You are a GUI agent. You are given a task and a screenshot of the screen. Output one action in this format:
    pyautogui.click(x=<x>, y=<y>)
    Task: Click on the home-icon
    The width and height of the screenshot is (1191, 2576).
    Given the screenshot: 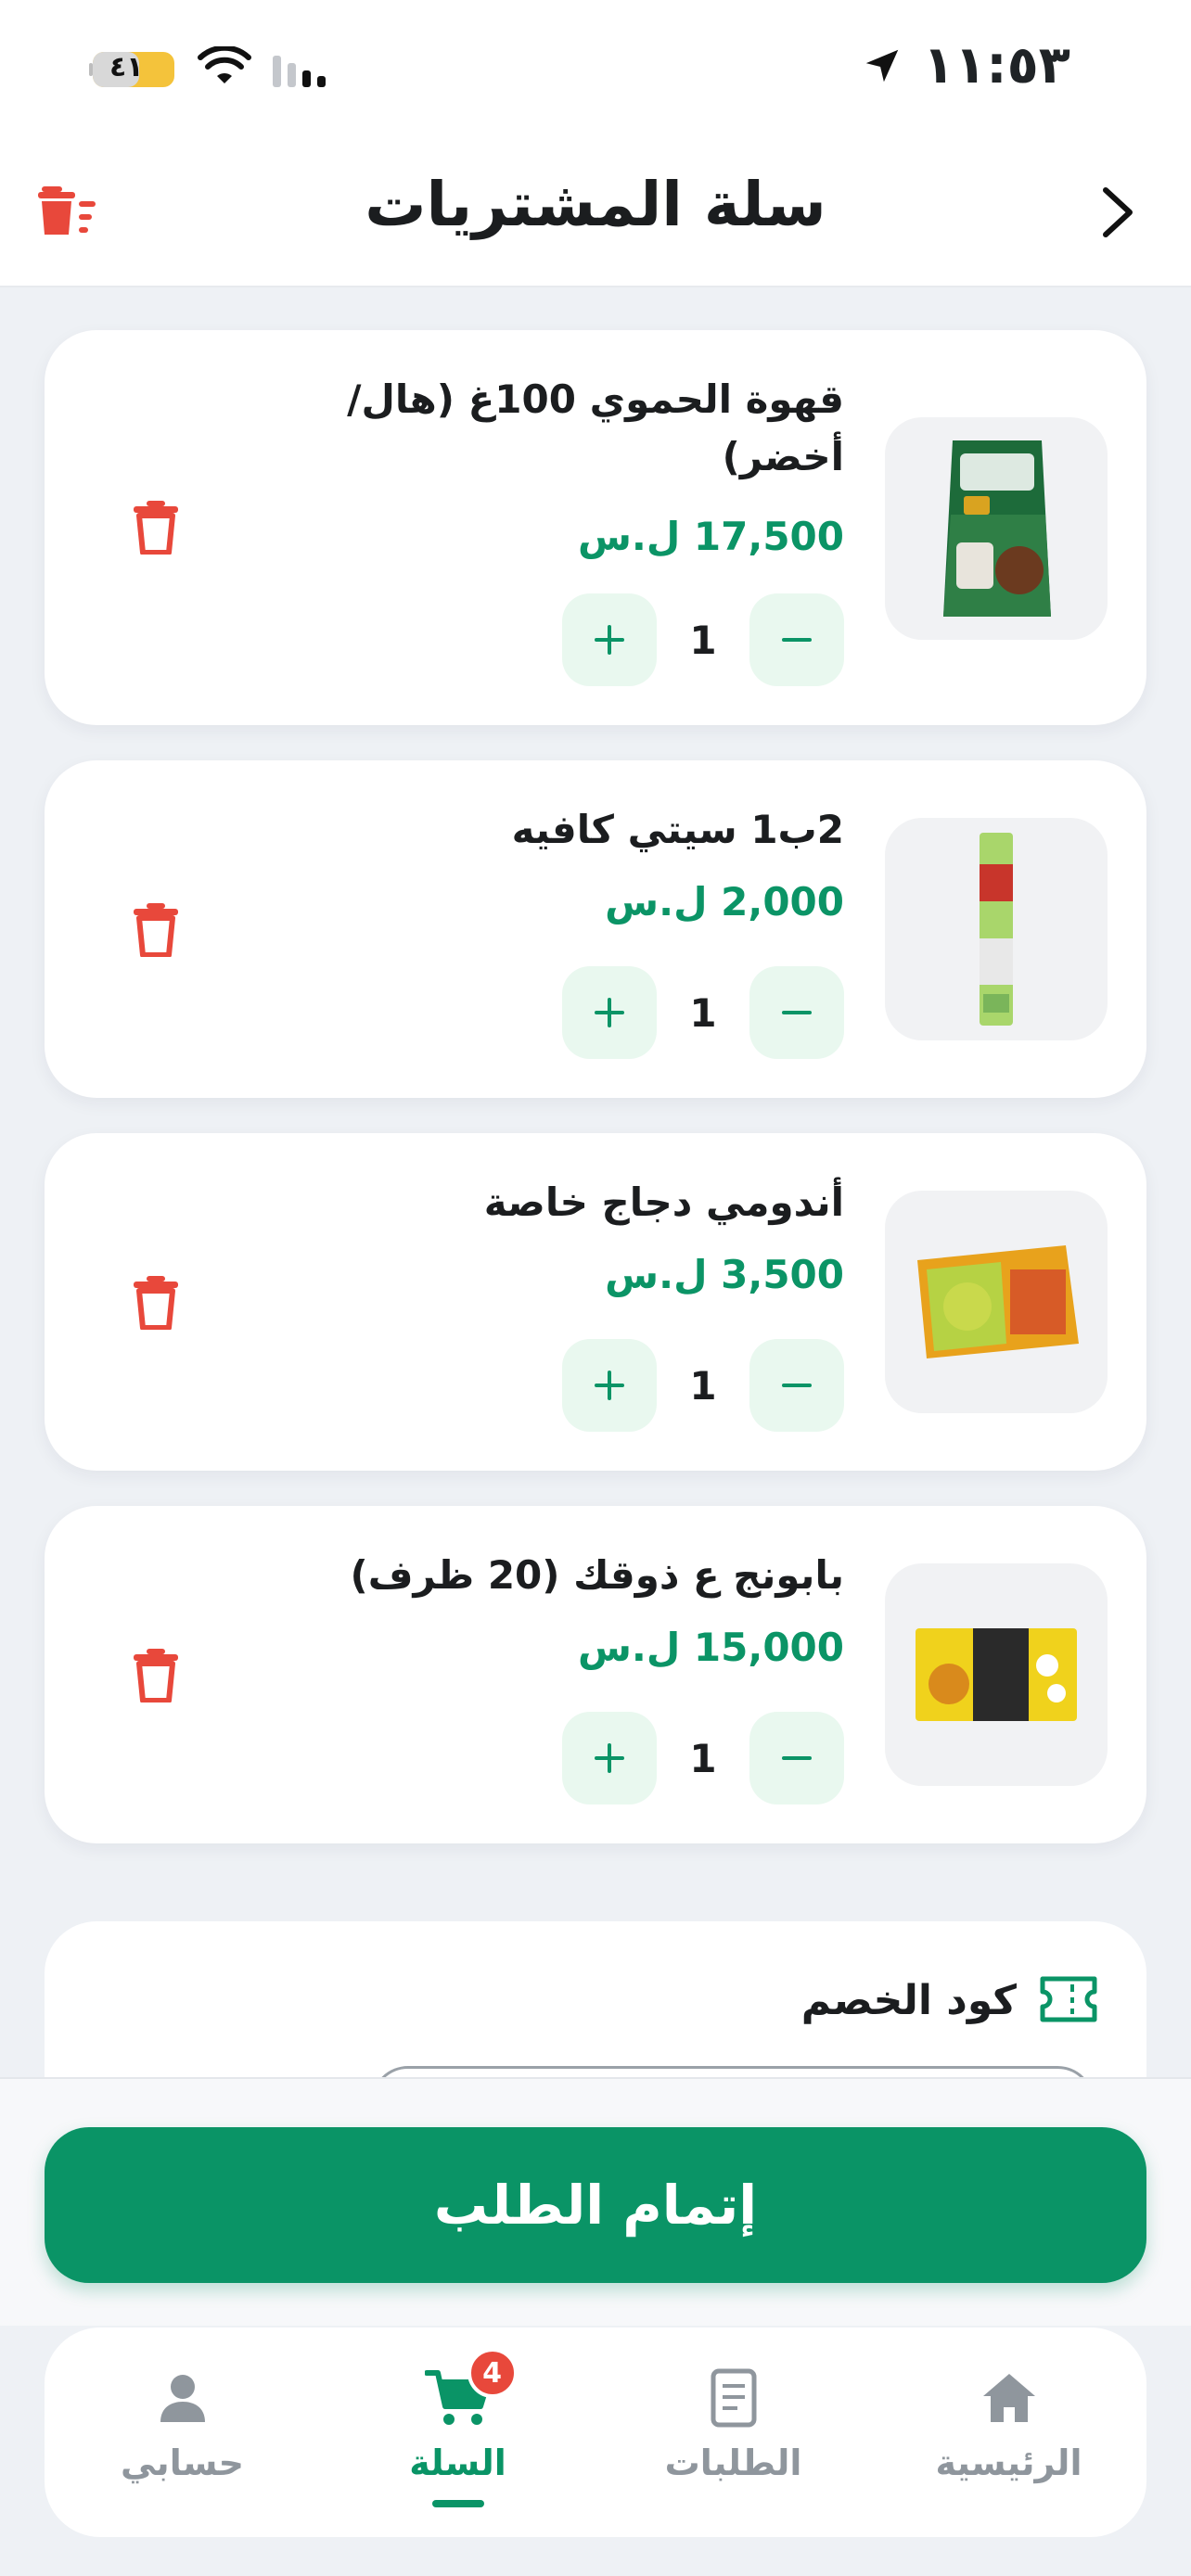 What is the action you would take?
    pyautogui.click(x=1009, y=2398)
    